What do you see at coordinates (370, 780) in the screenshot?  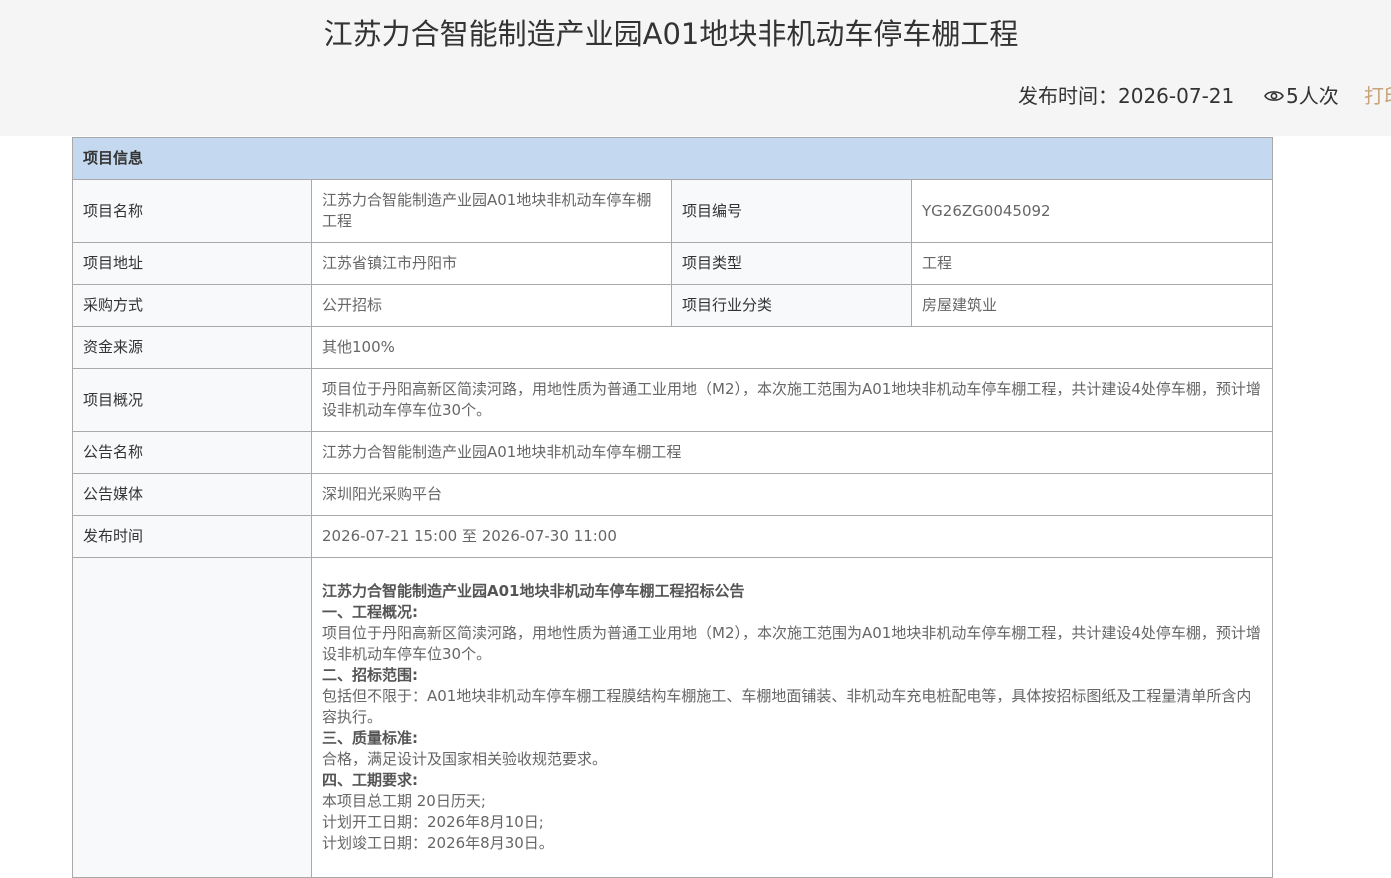 I see `section-4-title: 四、工期要求:` at bounding box center [370, 780].